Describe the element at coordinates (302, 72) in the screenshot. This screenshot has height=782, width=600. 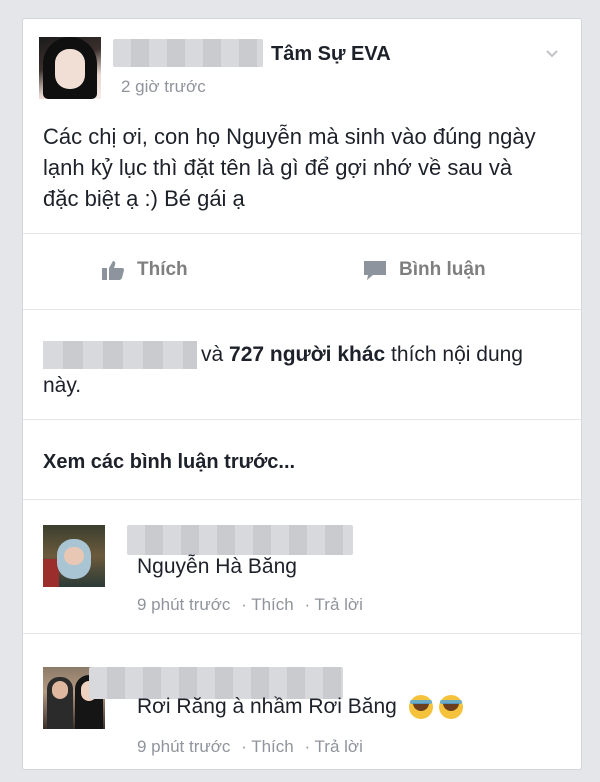
I see `post-header: Tâm Sự EVA 2 giờ trước` at that location.